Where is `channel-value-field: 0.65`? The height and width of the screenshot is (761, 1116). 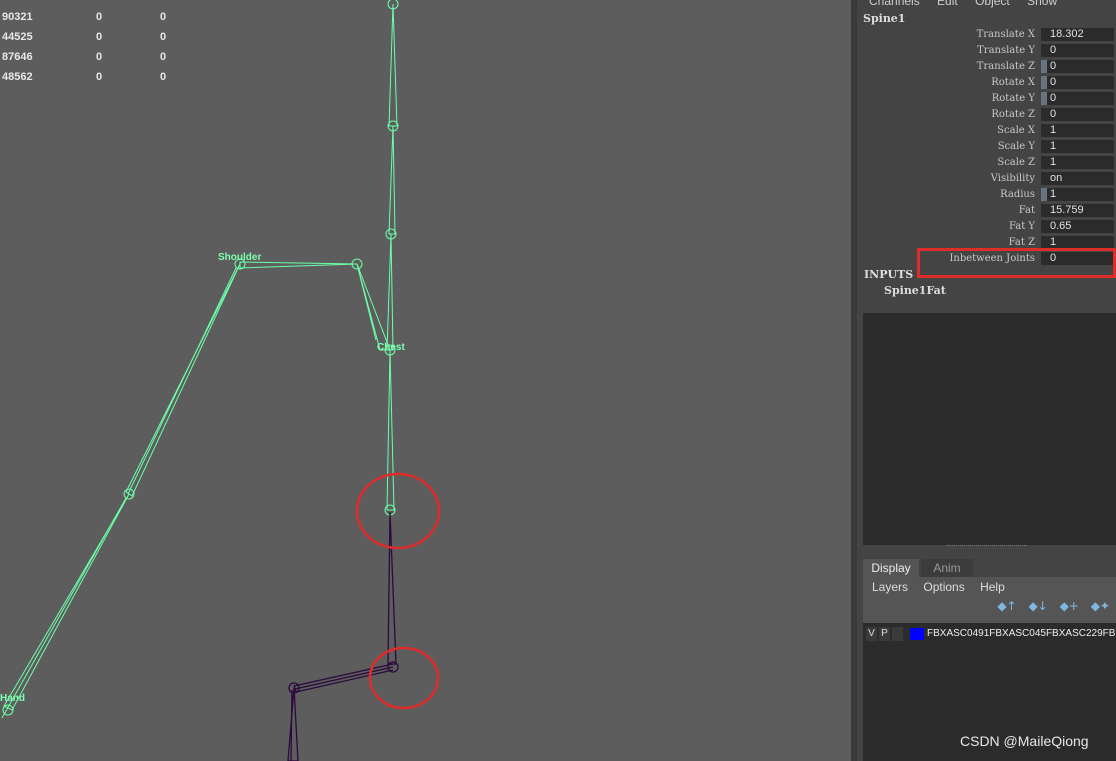
channel-value-field: 0.65 is located at coordinates (1080, 226).